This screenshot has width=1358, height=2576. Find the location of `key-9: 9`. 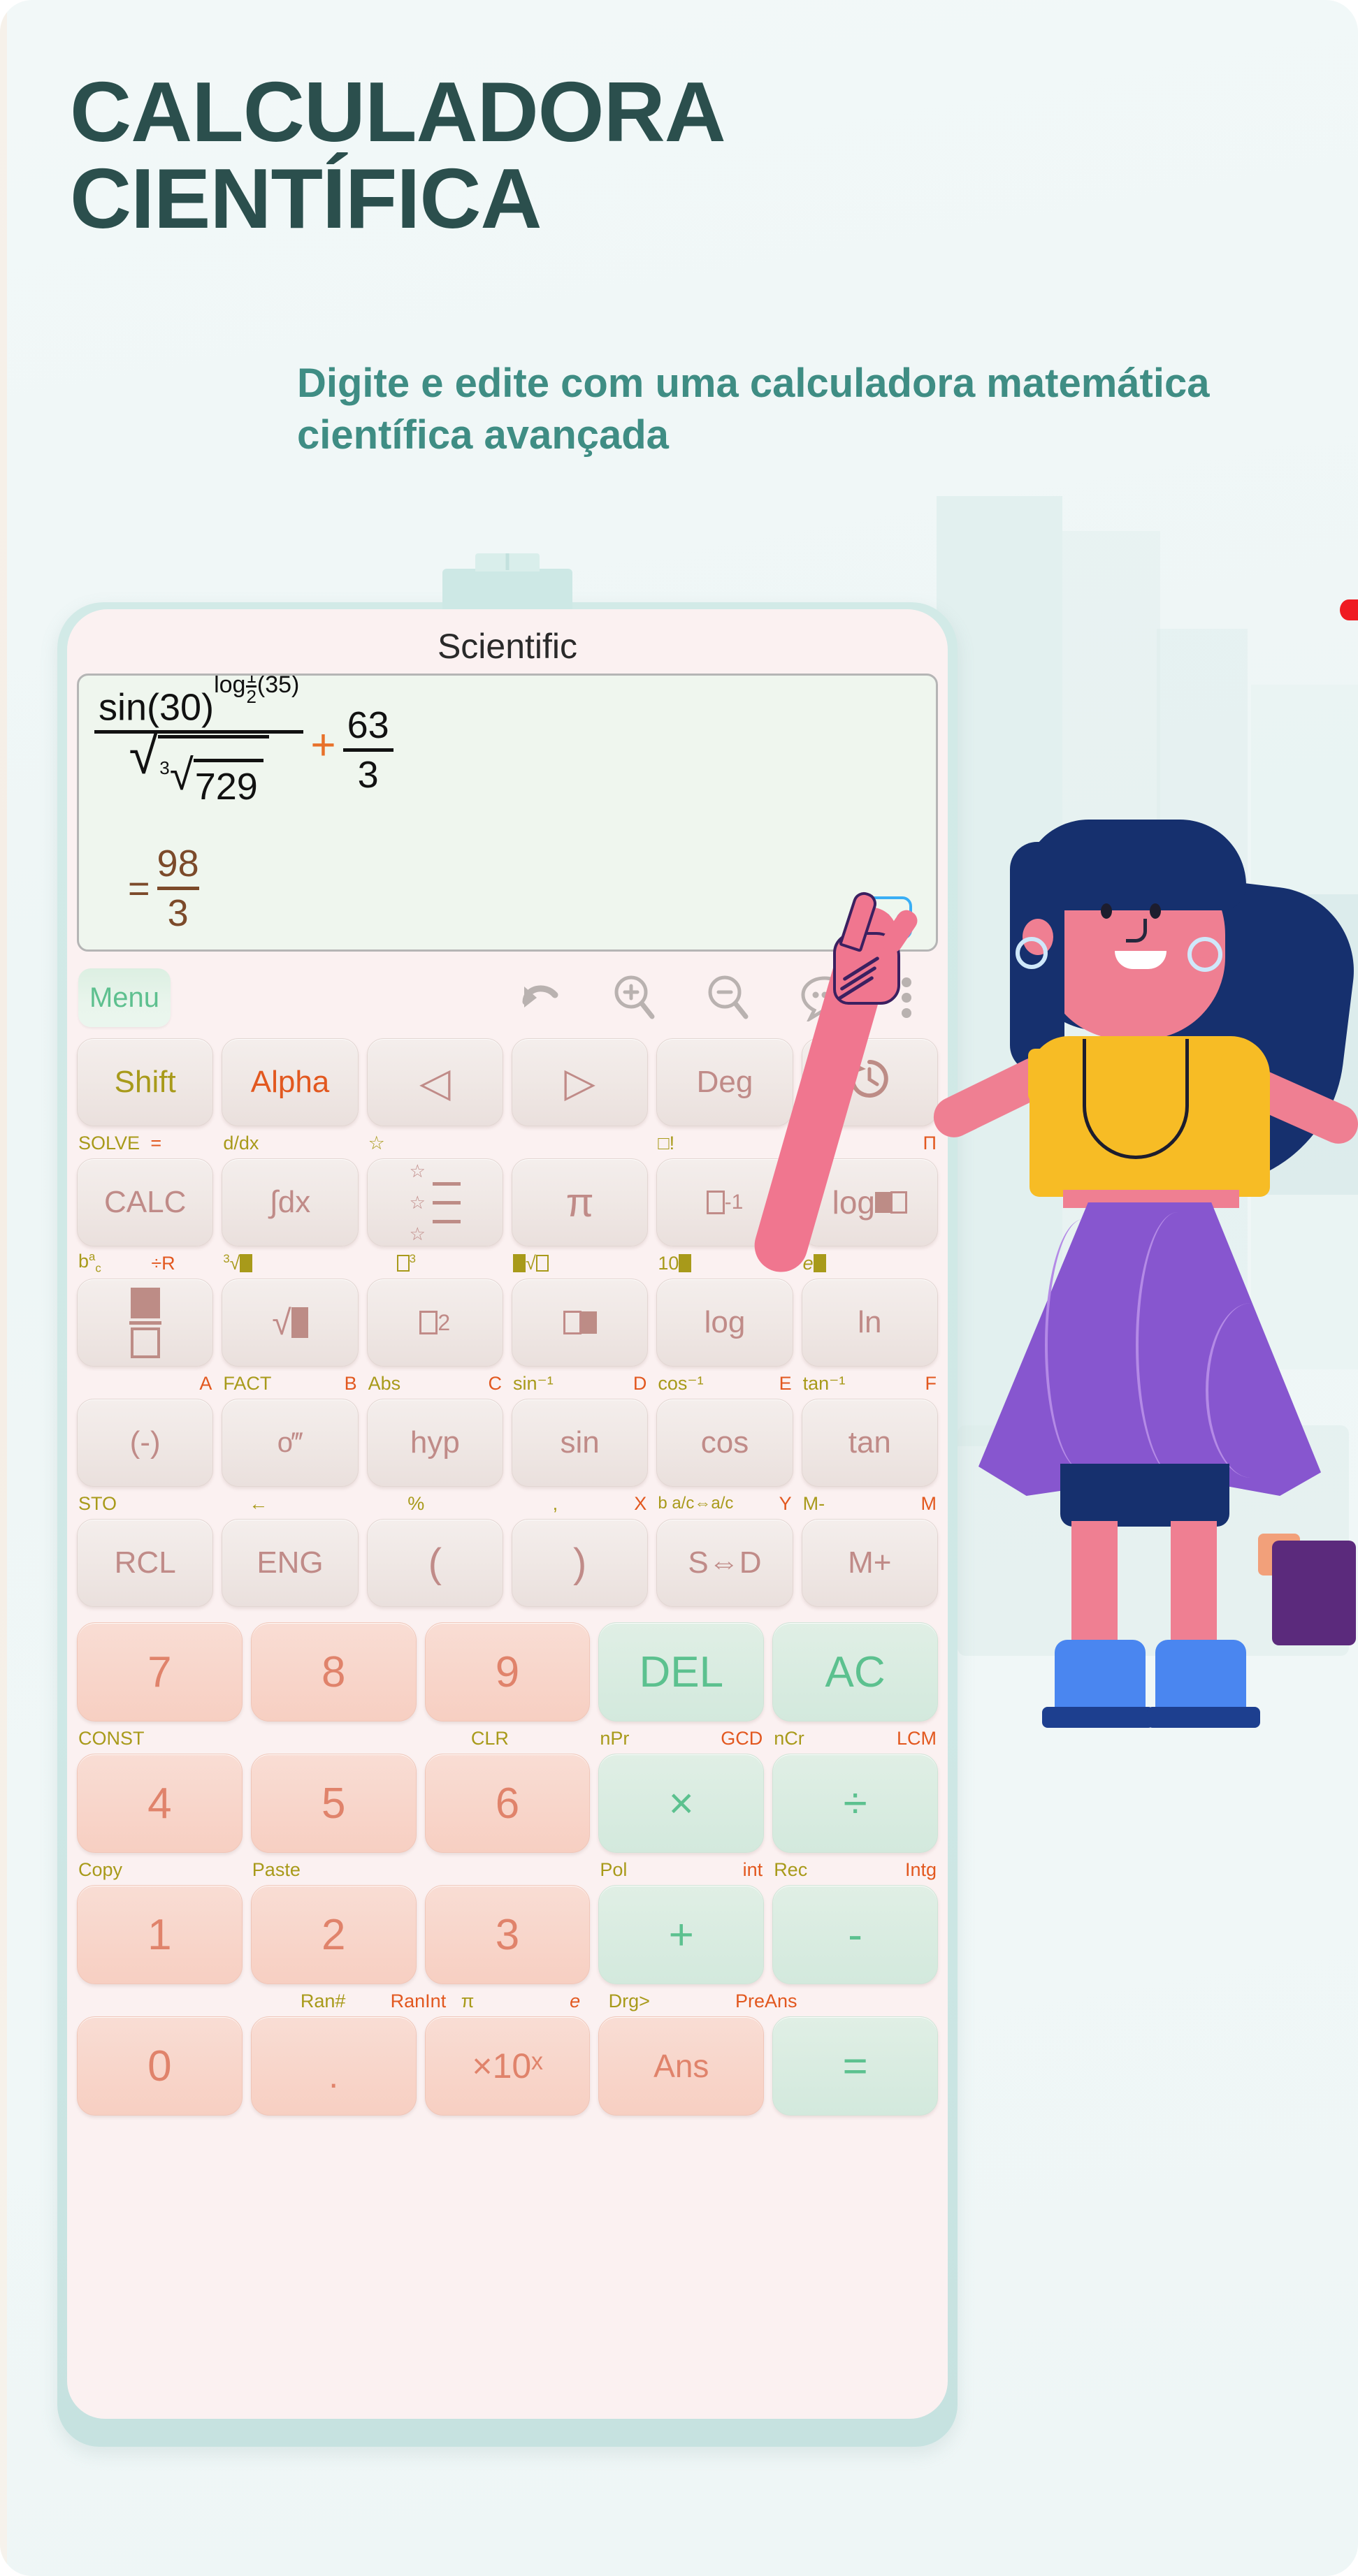

key-9: 9 is located at coordinates (507, 1672).